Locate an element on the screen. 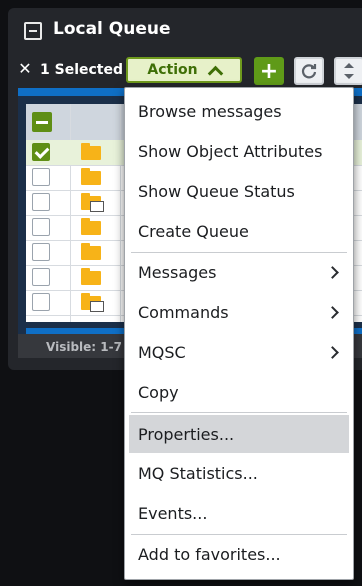  menu-item-show-object-attributes: Show Object Attributes is located at coordinates (239, 151).